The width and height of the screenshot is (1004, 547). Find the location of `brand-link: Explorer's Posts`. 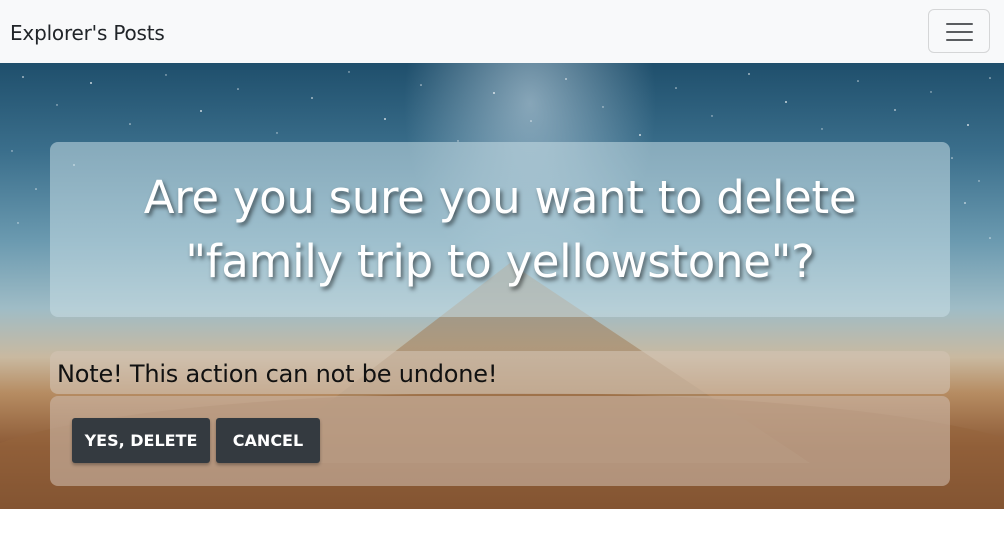

brand-link: Explorer's Posts is located at coordinates (87, 33).